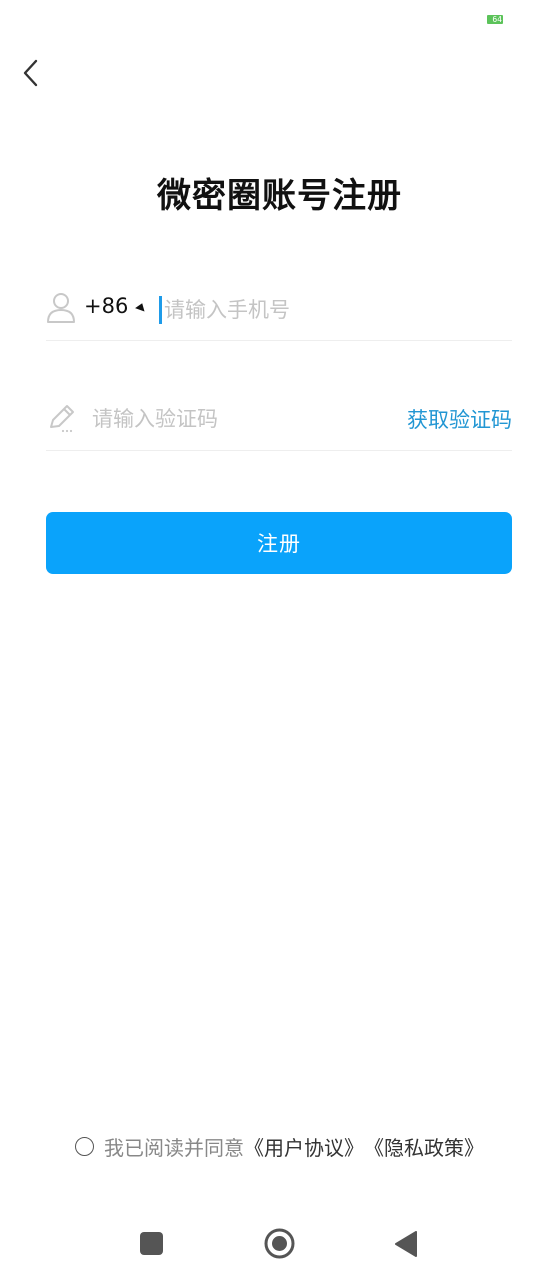 This screenshot has height=1280, width=559. Describe the element at coordinates (332, 310) in the screenshot. I see `phone-input` at that location.